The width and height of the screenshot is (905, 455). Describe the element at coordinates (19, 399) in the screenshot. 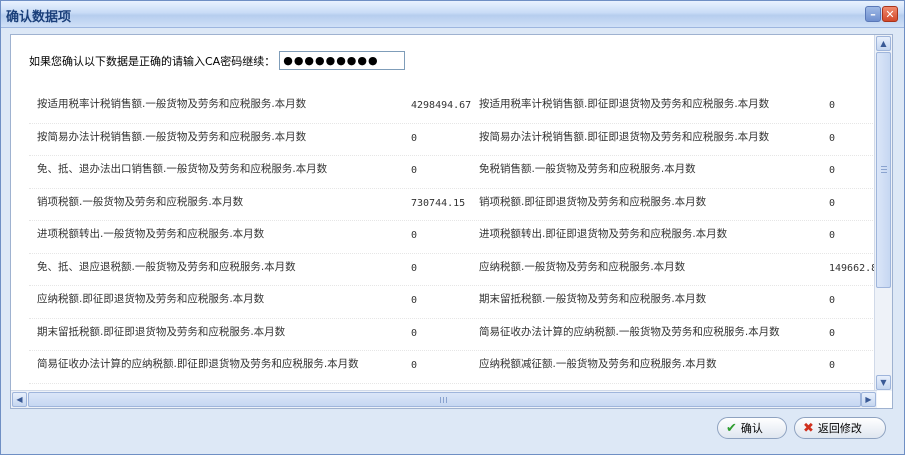

I see `scroll-left-icon: ◀` at that location.